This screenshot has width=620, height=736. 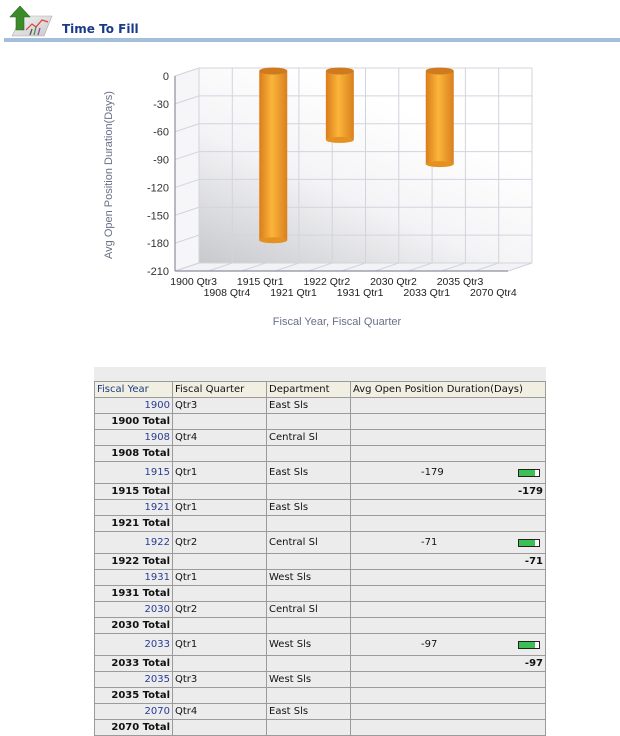 I want to click on fiscal-year-cell: 1915, so click(x=133, y=472).